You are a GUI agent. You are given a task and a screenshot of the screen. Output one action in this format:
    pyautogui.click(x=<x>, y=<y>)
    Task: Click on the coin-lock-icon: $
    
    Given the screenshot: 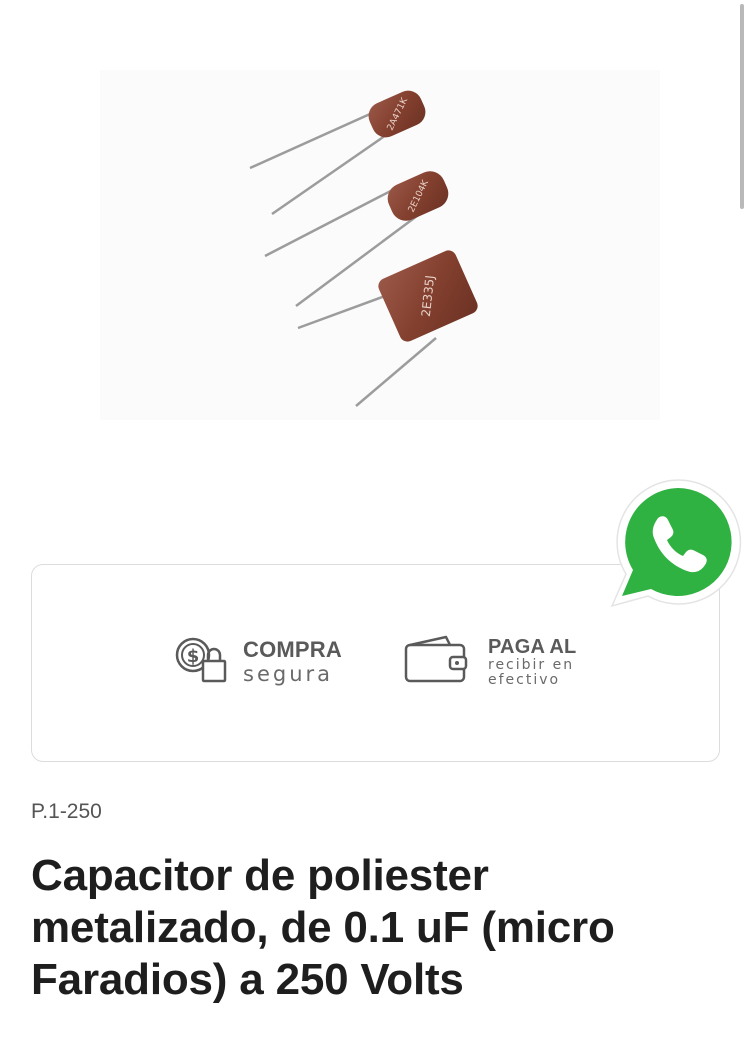 What is the action you would take?
    pyautogui.click(x=202, y=661)
    